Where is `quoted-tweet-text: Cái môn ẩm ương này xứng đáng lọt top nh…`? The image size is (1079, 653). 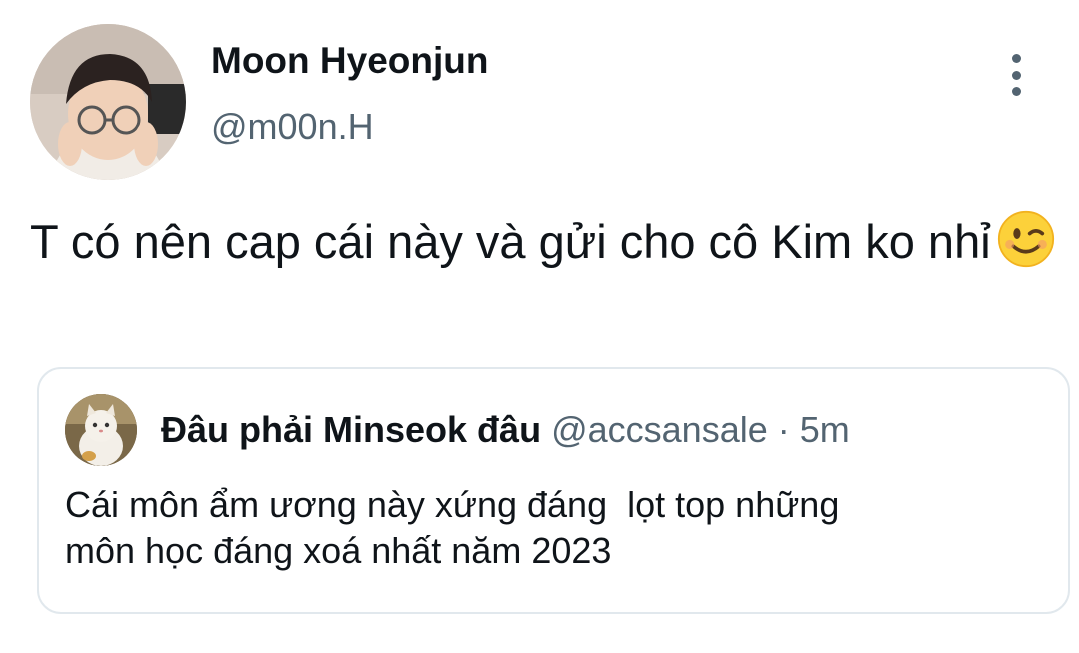 quoted-tweet-text: Cái môn ẩm ương này xứng đáng lọt top nh… is located at coordinates (452, 527).